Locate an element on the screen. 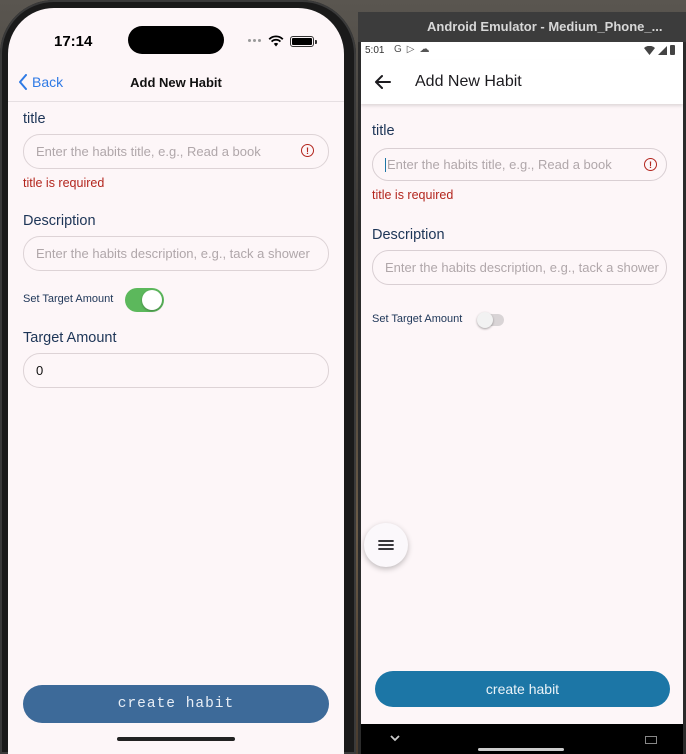 The image size is (686, 754). dynamic-island is located at coordinates (176, 40).